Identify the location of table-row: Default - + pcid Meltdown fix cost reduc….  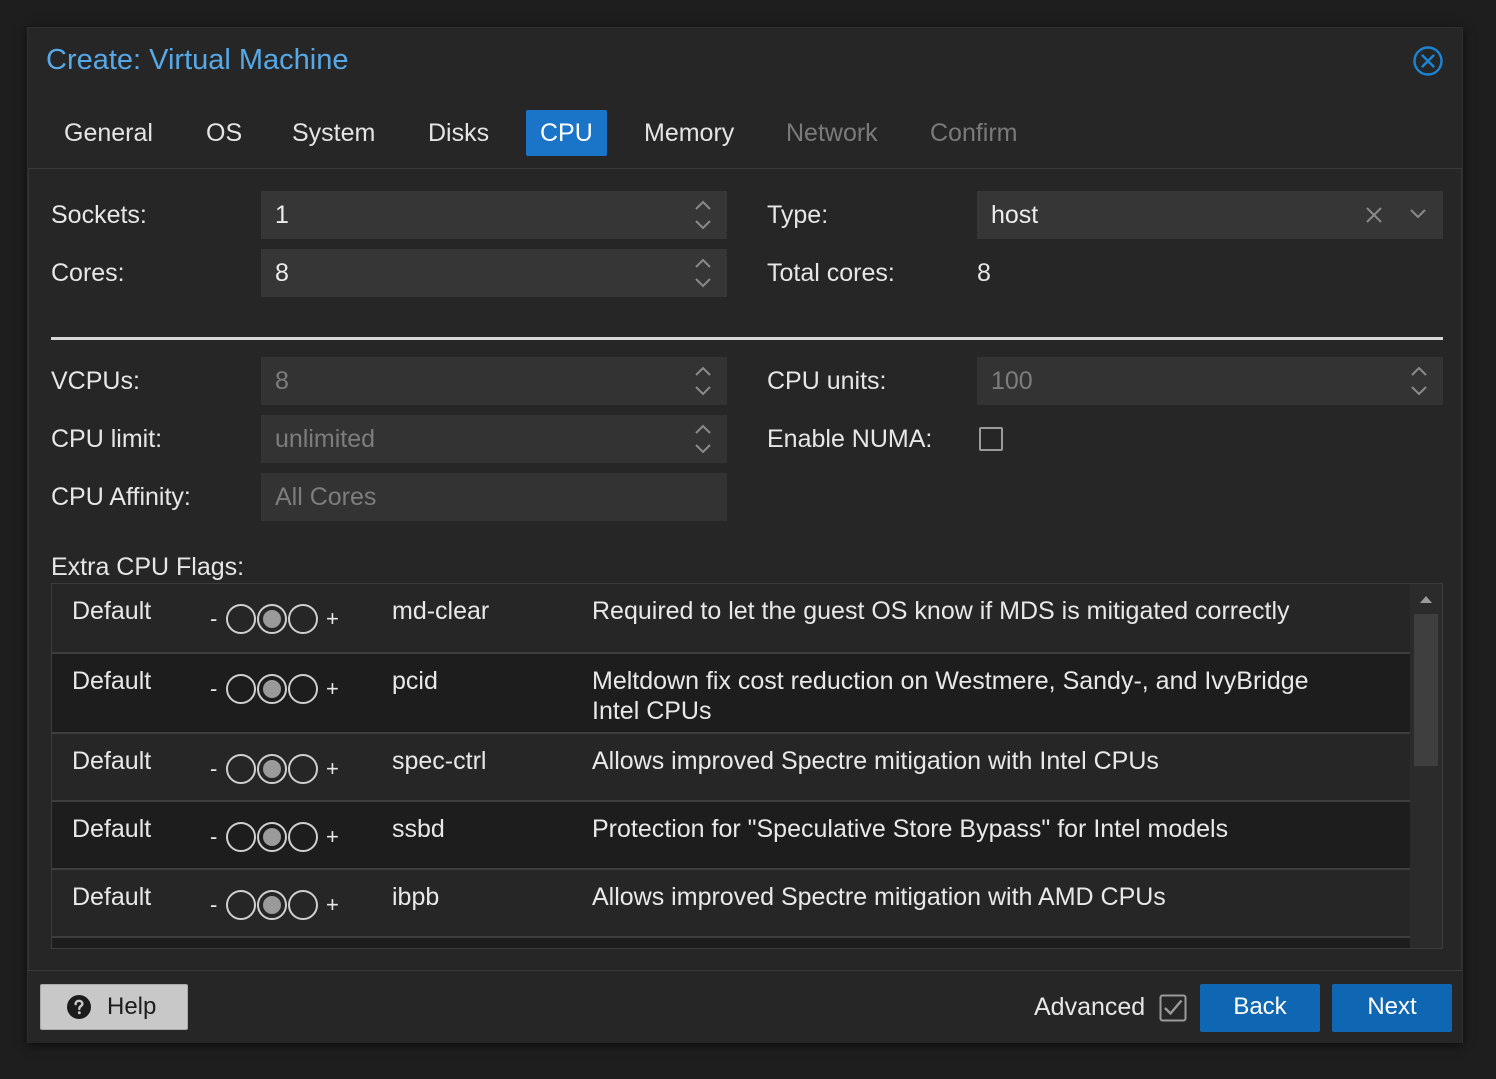
(731, 694).